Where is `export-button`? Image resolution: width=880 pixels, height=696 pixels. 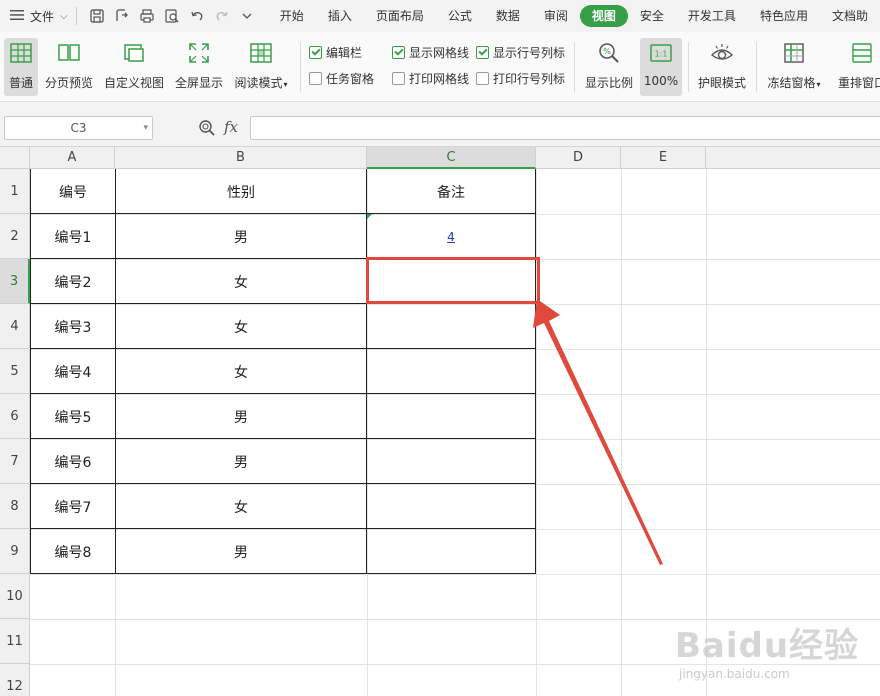
export-button is located at coordinates (122, 16).